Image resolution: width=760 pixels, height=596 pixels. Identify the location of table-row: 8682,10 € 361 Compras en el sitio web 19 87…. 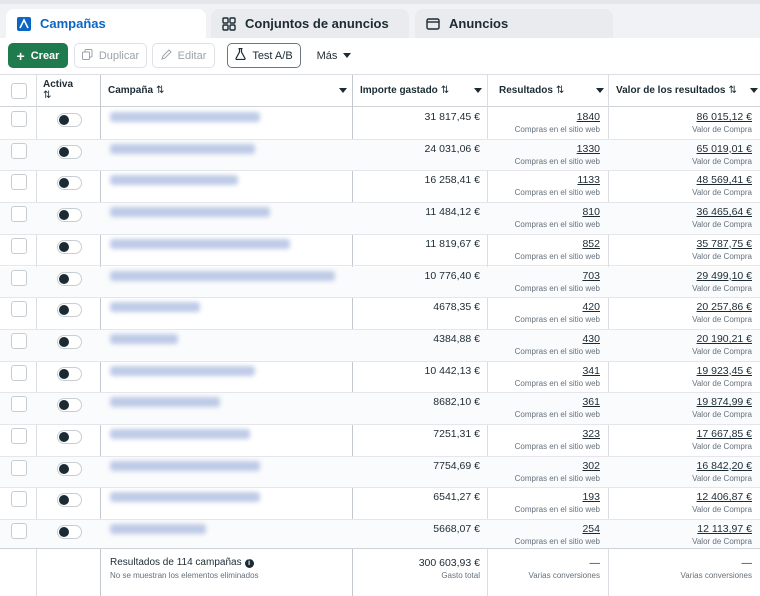
(380, 409).